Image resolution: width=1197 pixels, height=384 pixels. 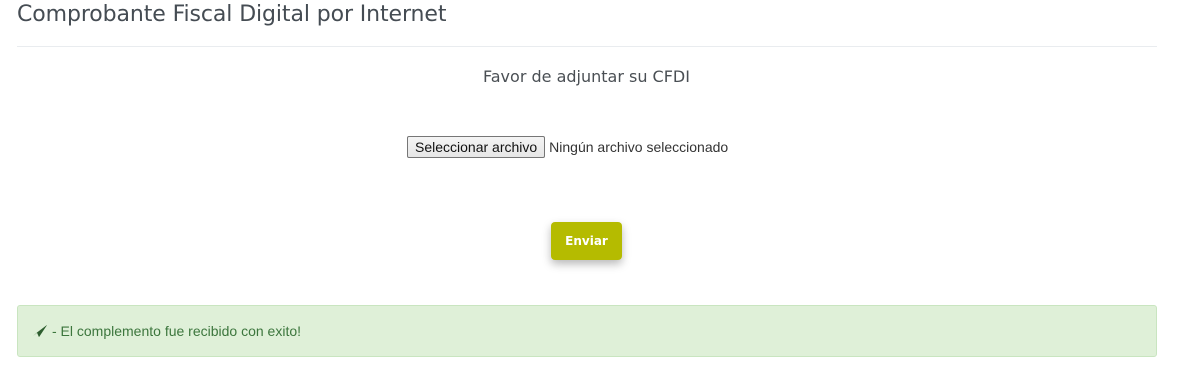 I want to click on select-file-button: Seleccionar archivo, so click(x=476, y=147).